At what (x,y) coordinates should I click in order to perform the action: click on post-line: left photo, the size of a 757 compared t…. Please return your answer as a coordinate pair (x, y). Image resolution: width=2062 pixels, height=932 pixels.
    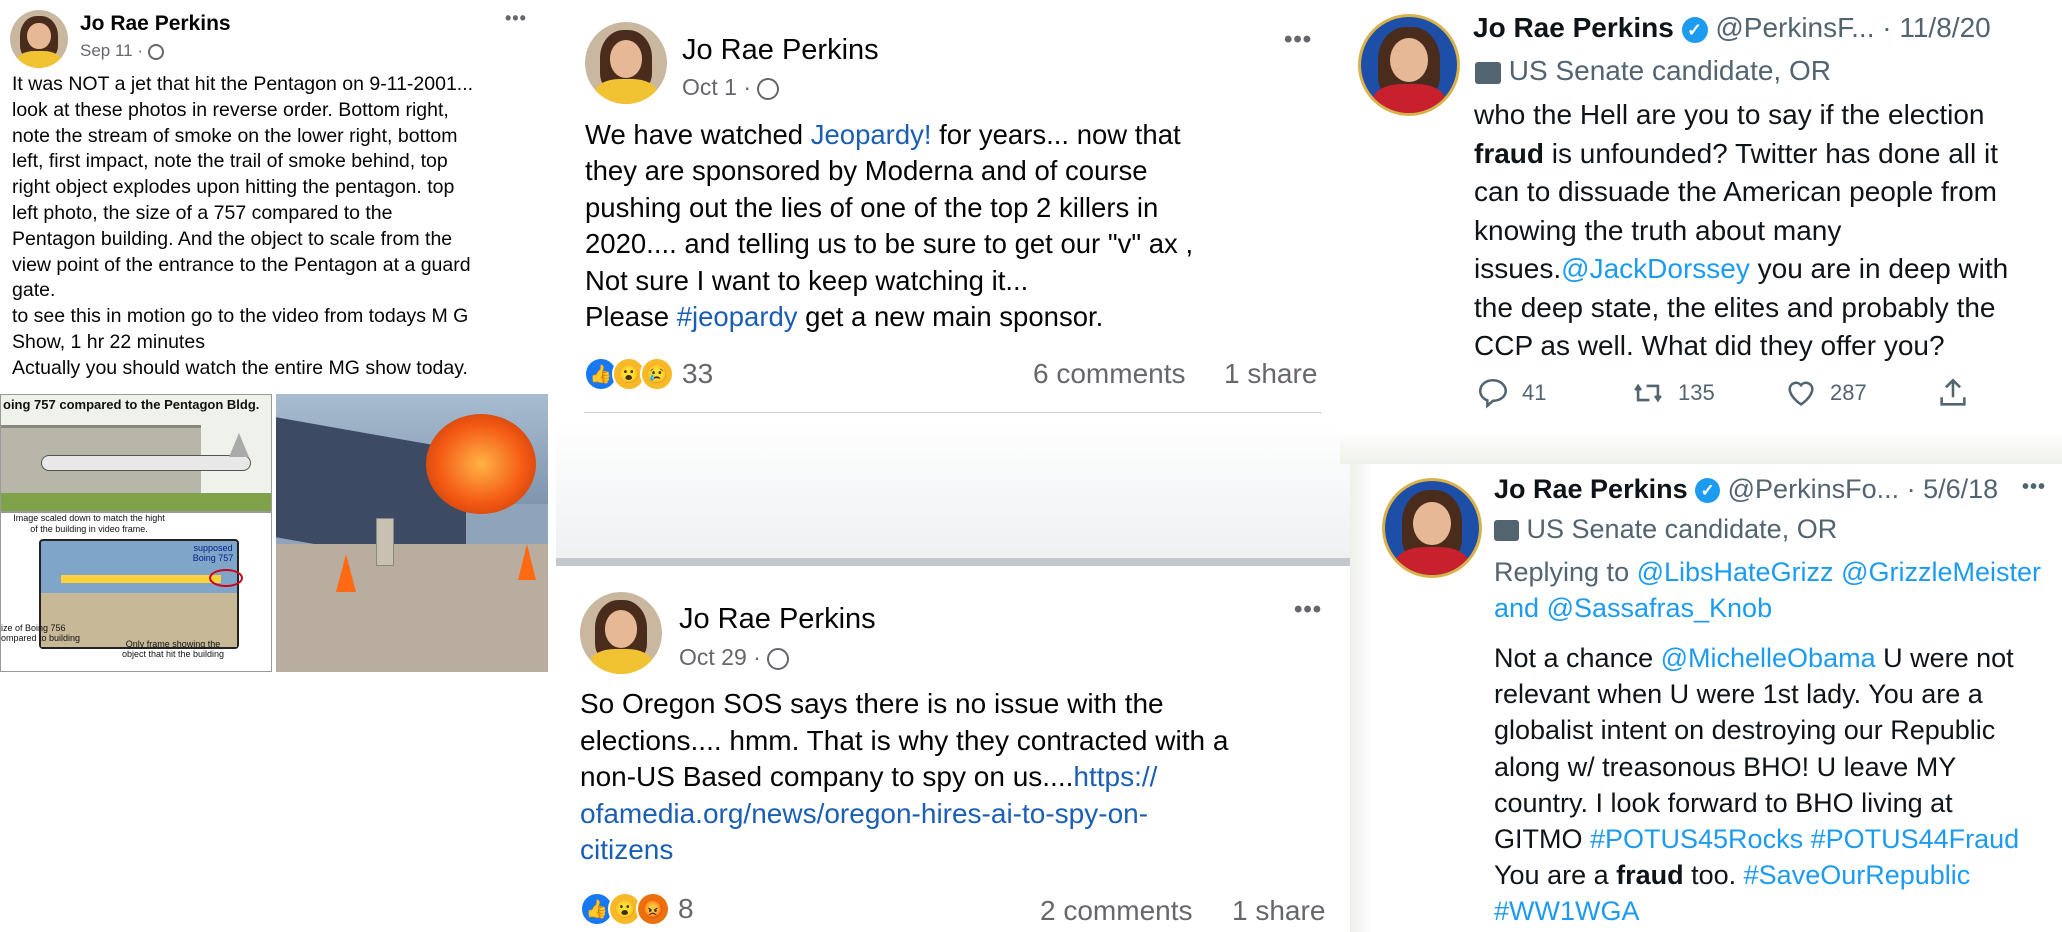
    Looking at the image, I should click on (202, 212).